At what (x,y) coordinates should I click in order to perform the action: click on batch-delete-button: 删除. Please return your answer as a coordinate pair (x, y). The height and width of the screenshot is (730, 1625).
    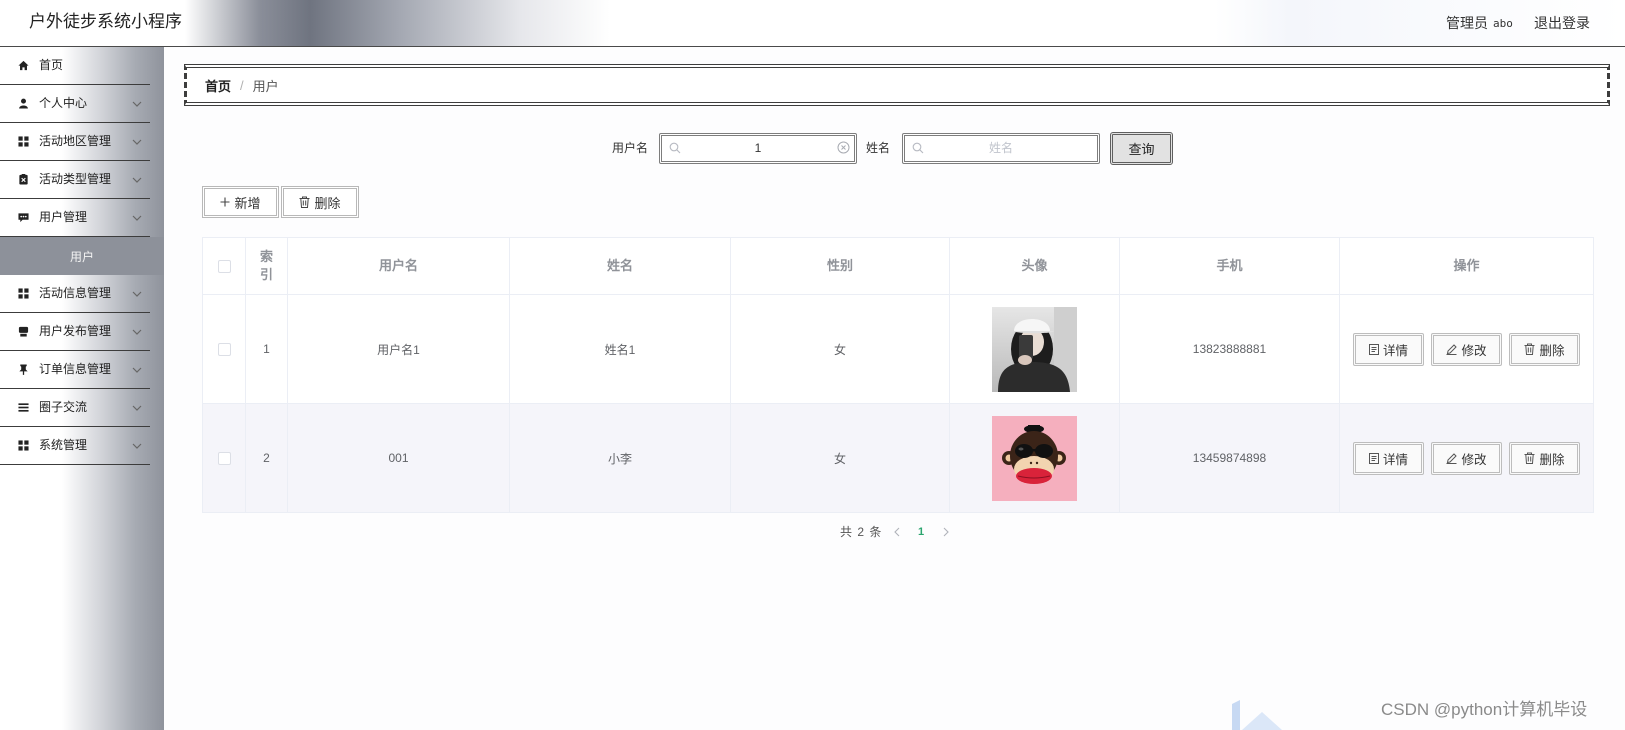
    Looking at the image, I should click on (320, 202).